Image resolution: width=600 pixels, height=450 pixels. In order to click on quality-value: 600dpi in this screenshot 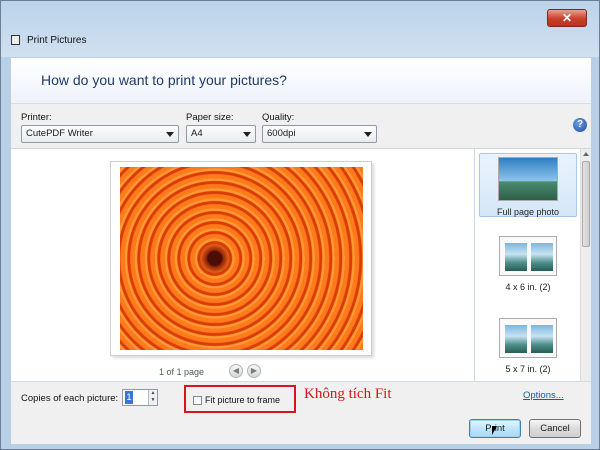, I will do `click(281, 133)`.